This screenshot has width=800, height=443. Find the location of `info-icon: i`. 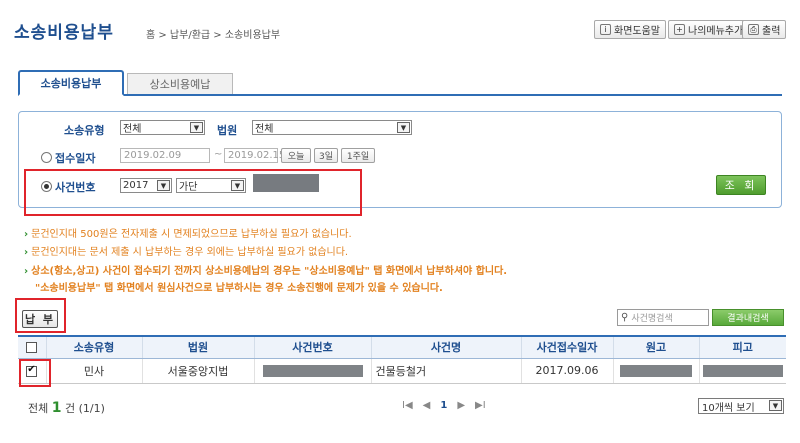

info-icon: i is located at coordinates (605, 29).